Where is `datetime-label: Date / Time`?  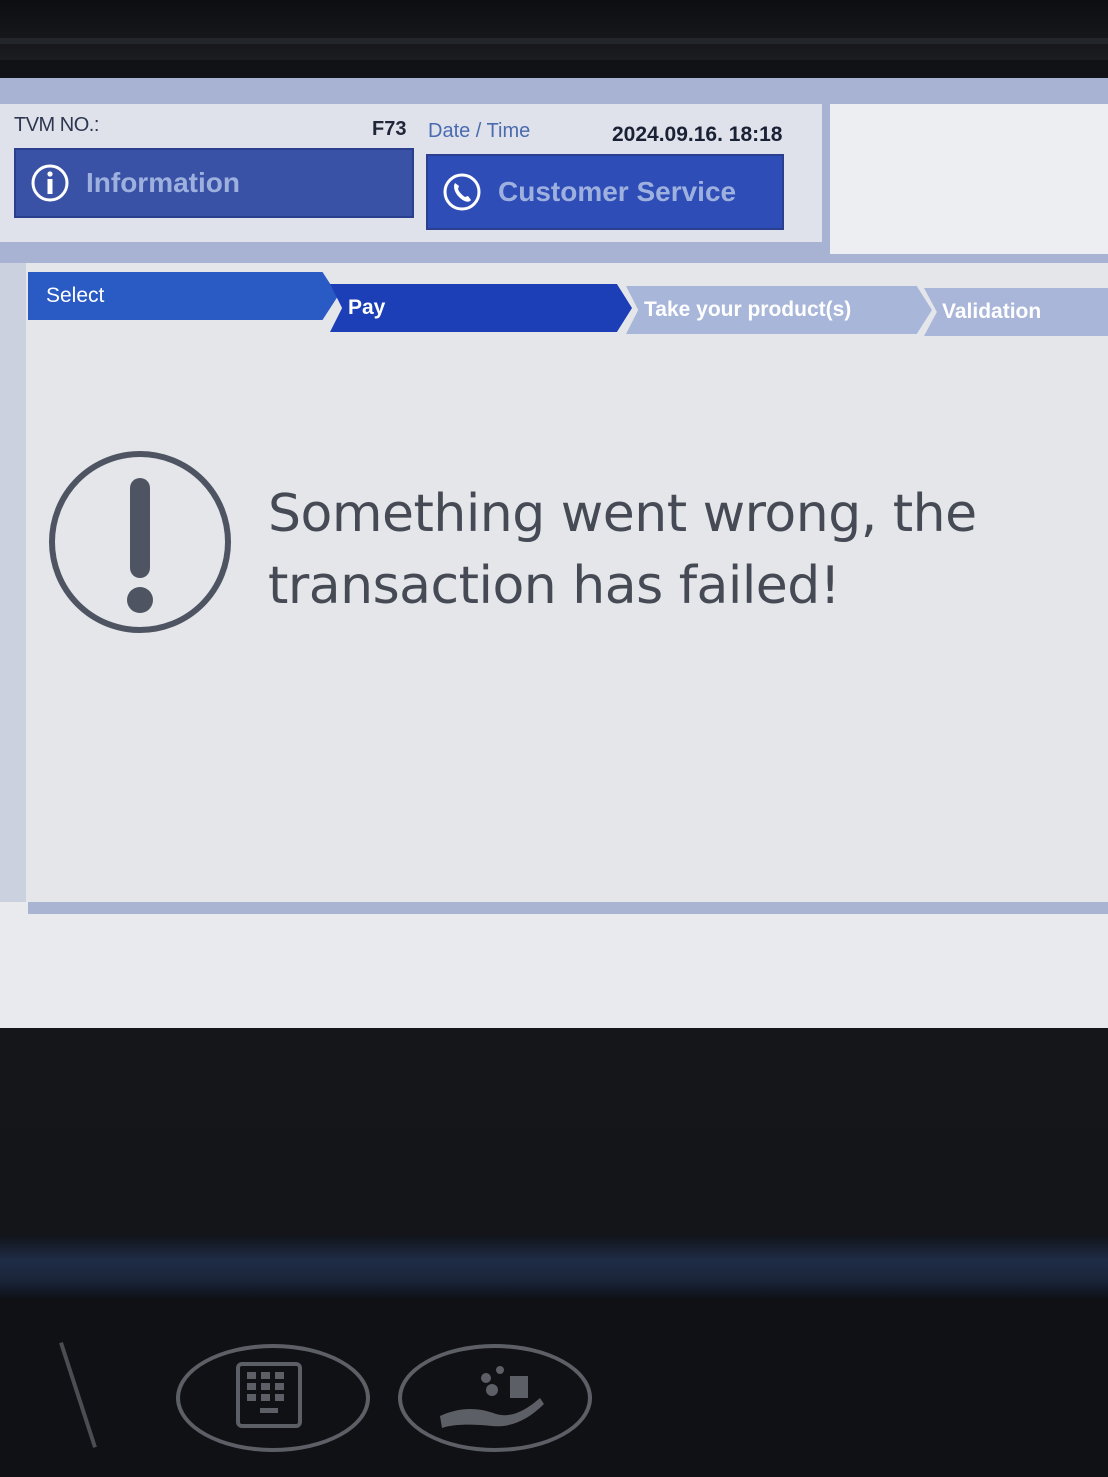 datetime-label: Date / Time is located at coordinates (479, 131).